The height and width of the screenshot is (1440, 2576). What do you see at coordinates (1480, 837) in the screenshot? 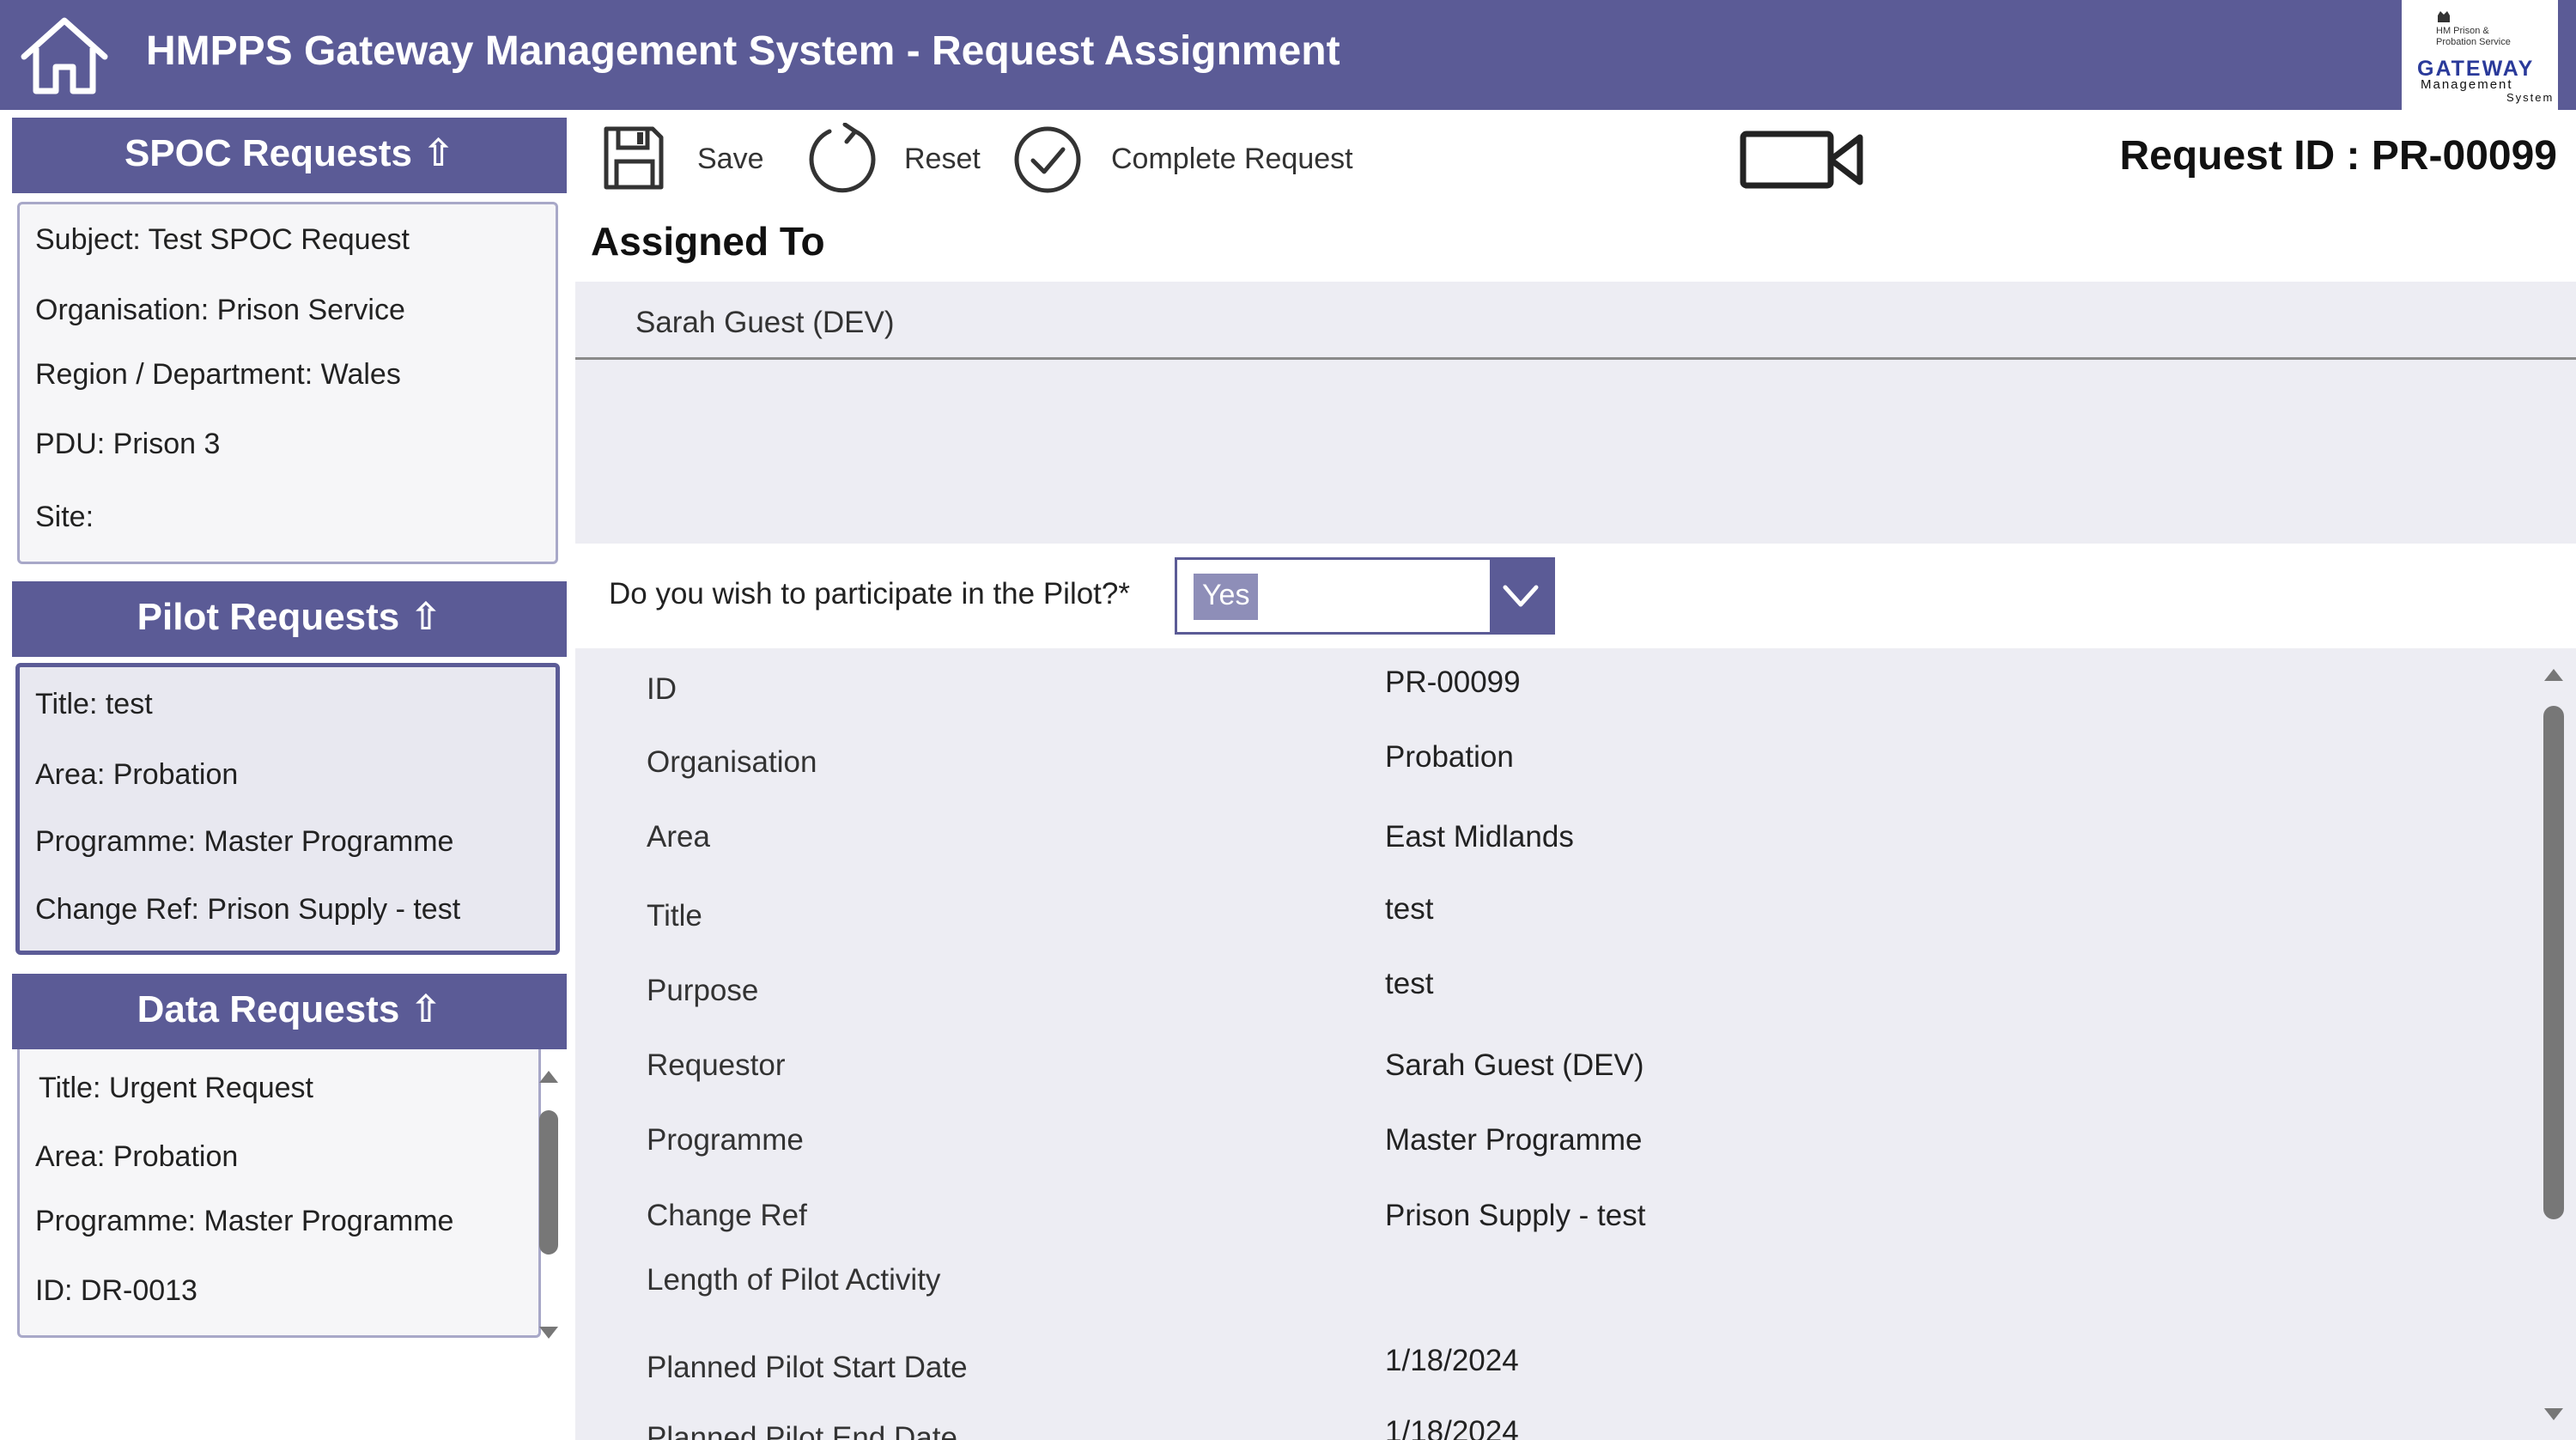
I see `detail-value: East Midlands` at bounding box center [1480, 837].